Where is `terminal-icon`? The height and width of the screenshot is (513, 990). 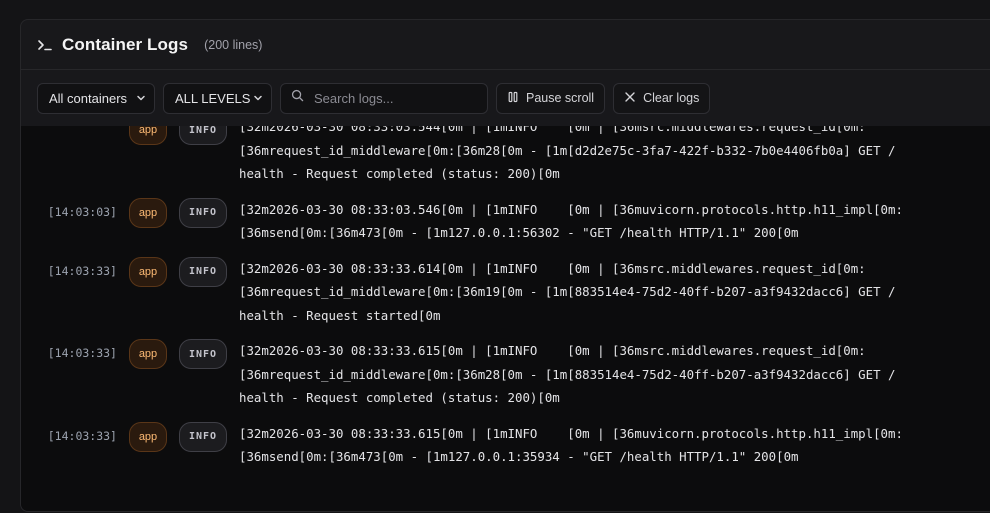 terminal-icon is located at coordinates (45, 45).